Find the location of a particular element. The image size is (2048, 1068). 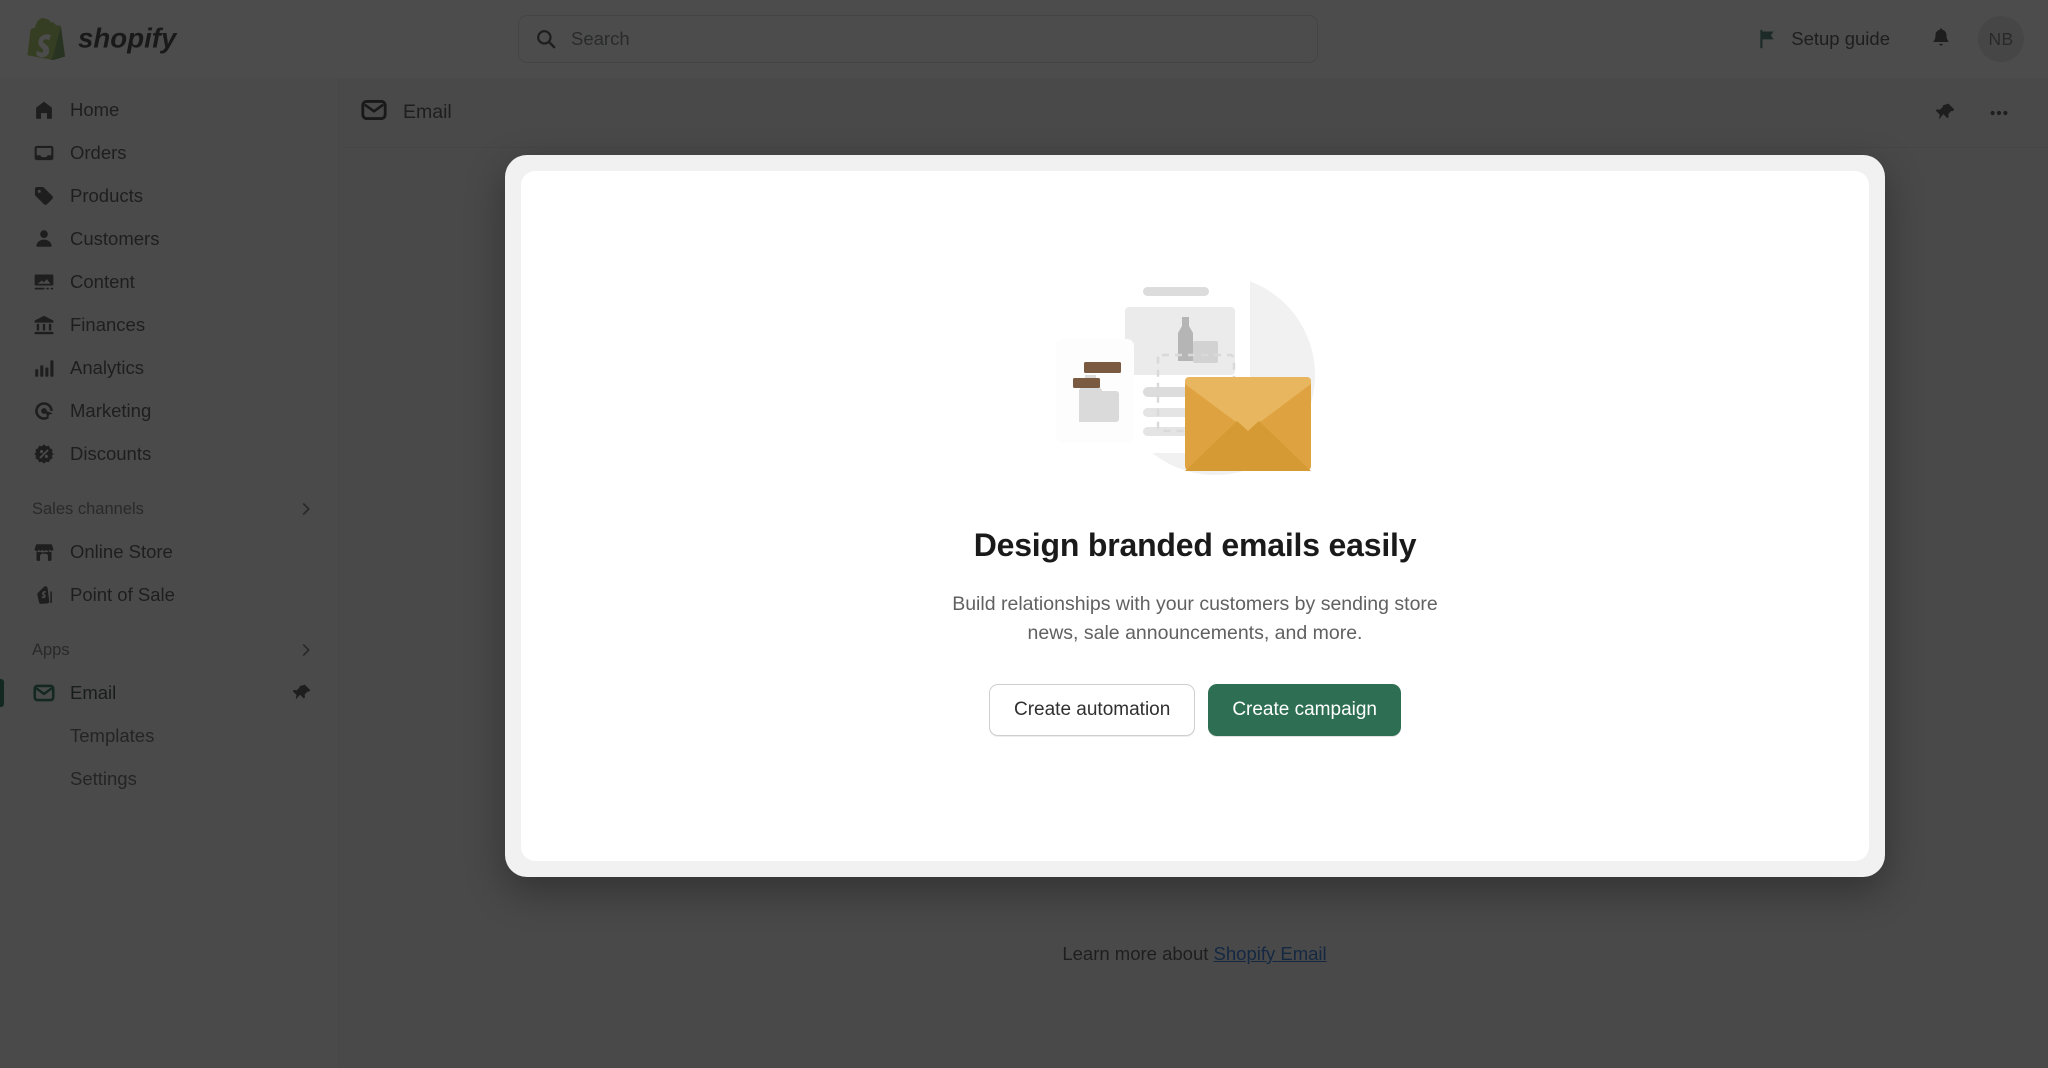

create-automation-button: Create automation is located at coordinates (1092, 710).